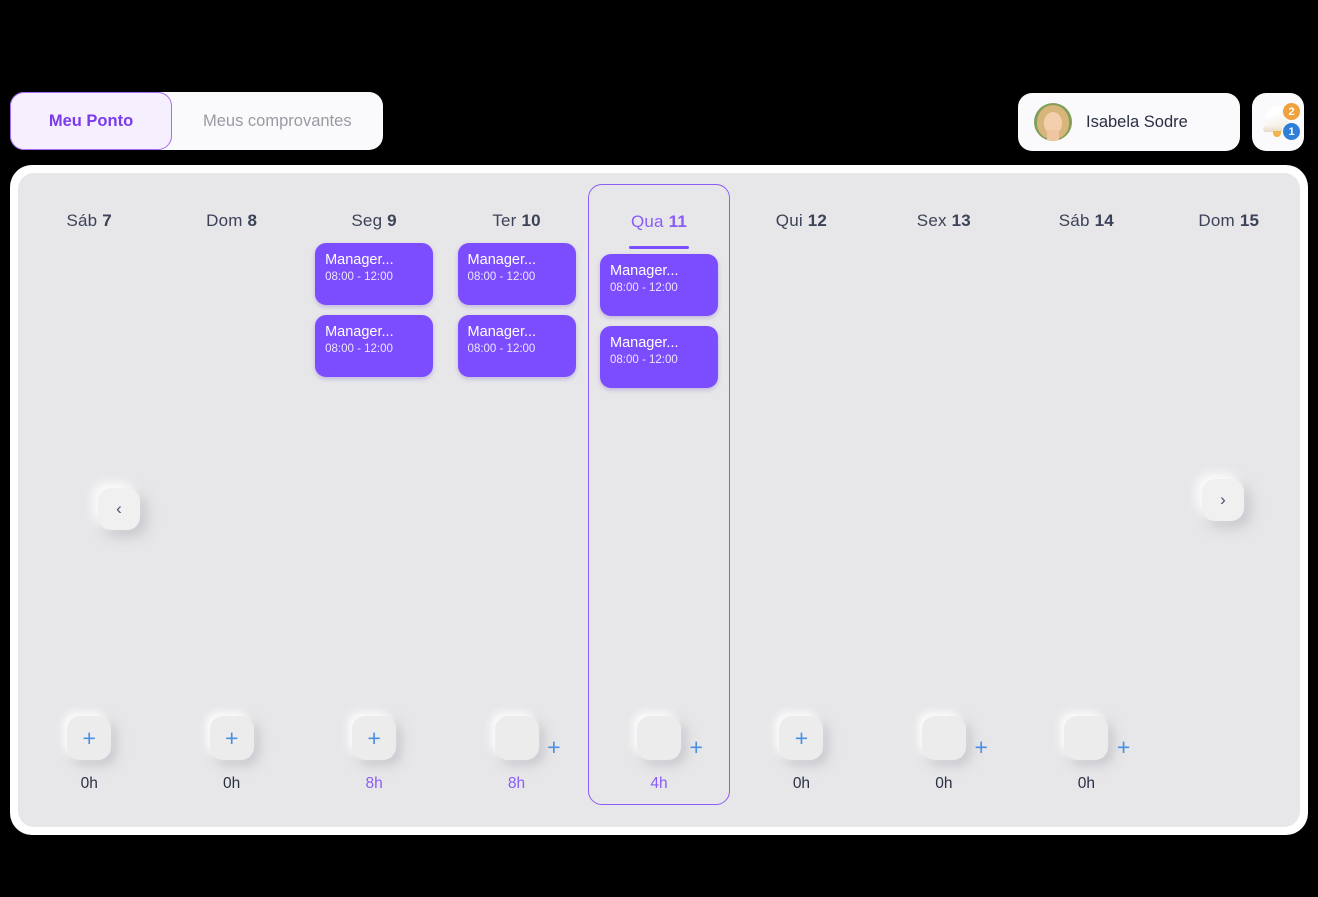 Image resolution: width=1318 pixels, height=897 pixels. I want to click on user-name: Isabela Sodre, so click(1137, 121).